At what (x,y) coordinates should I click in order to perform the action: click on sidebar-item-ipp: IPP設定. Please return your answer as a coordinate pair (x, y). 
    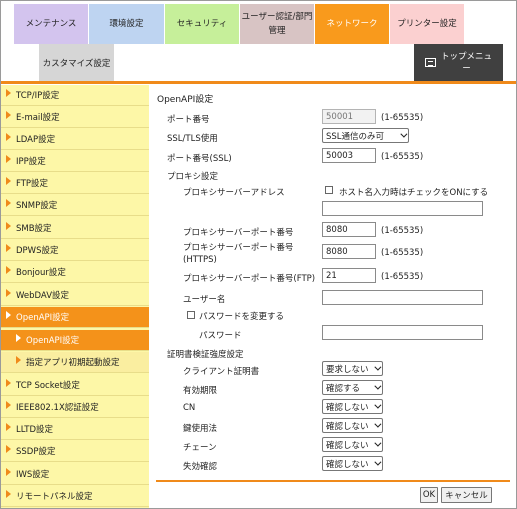
    Looking at the image, I should click on (75, 161).